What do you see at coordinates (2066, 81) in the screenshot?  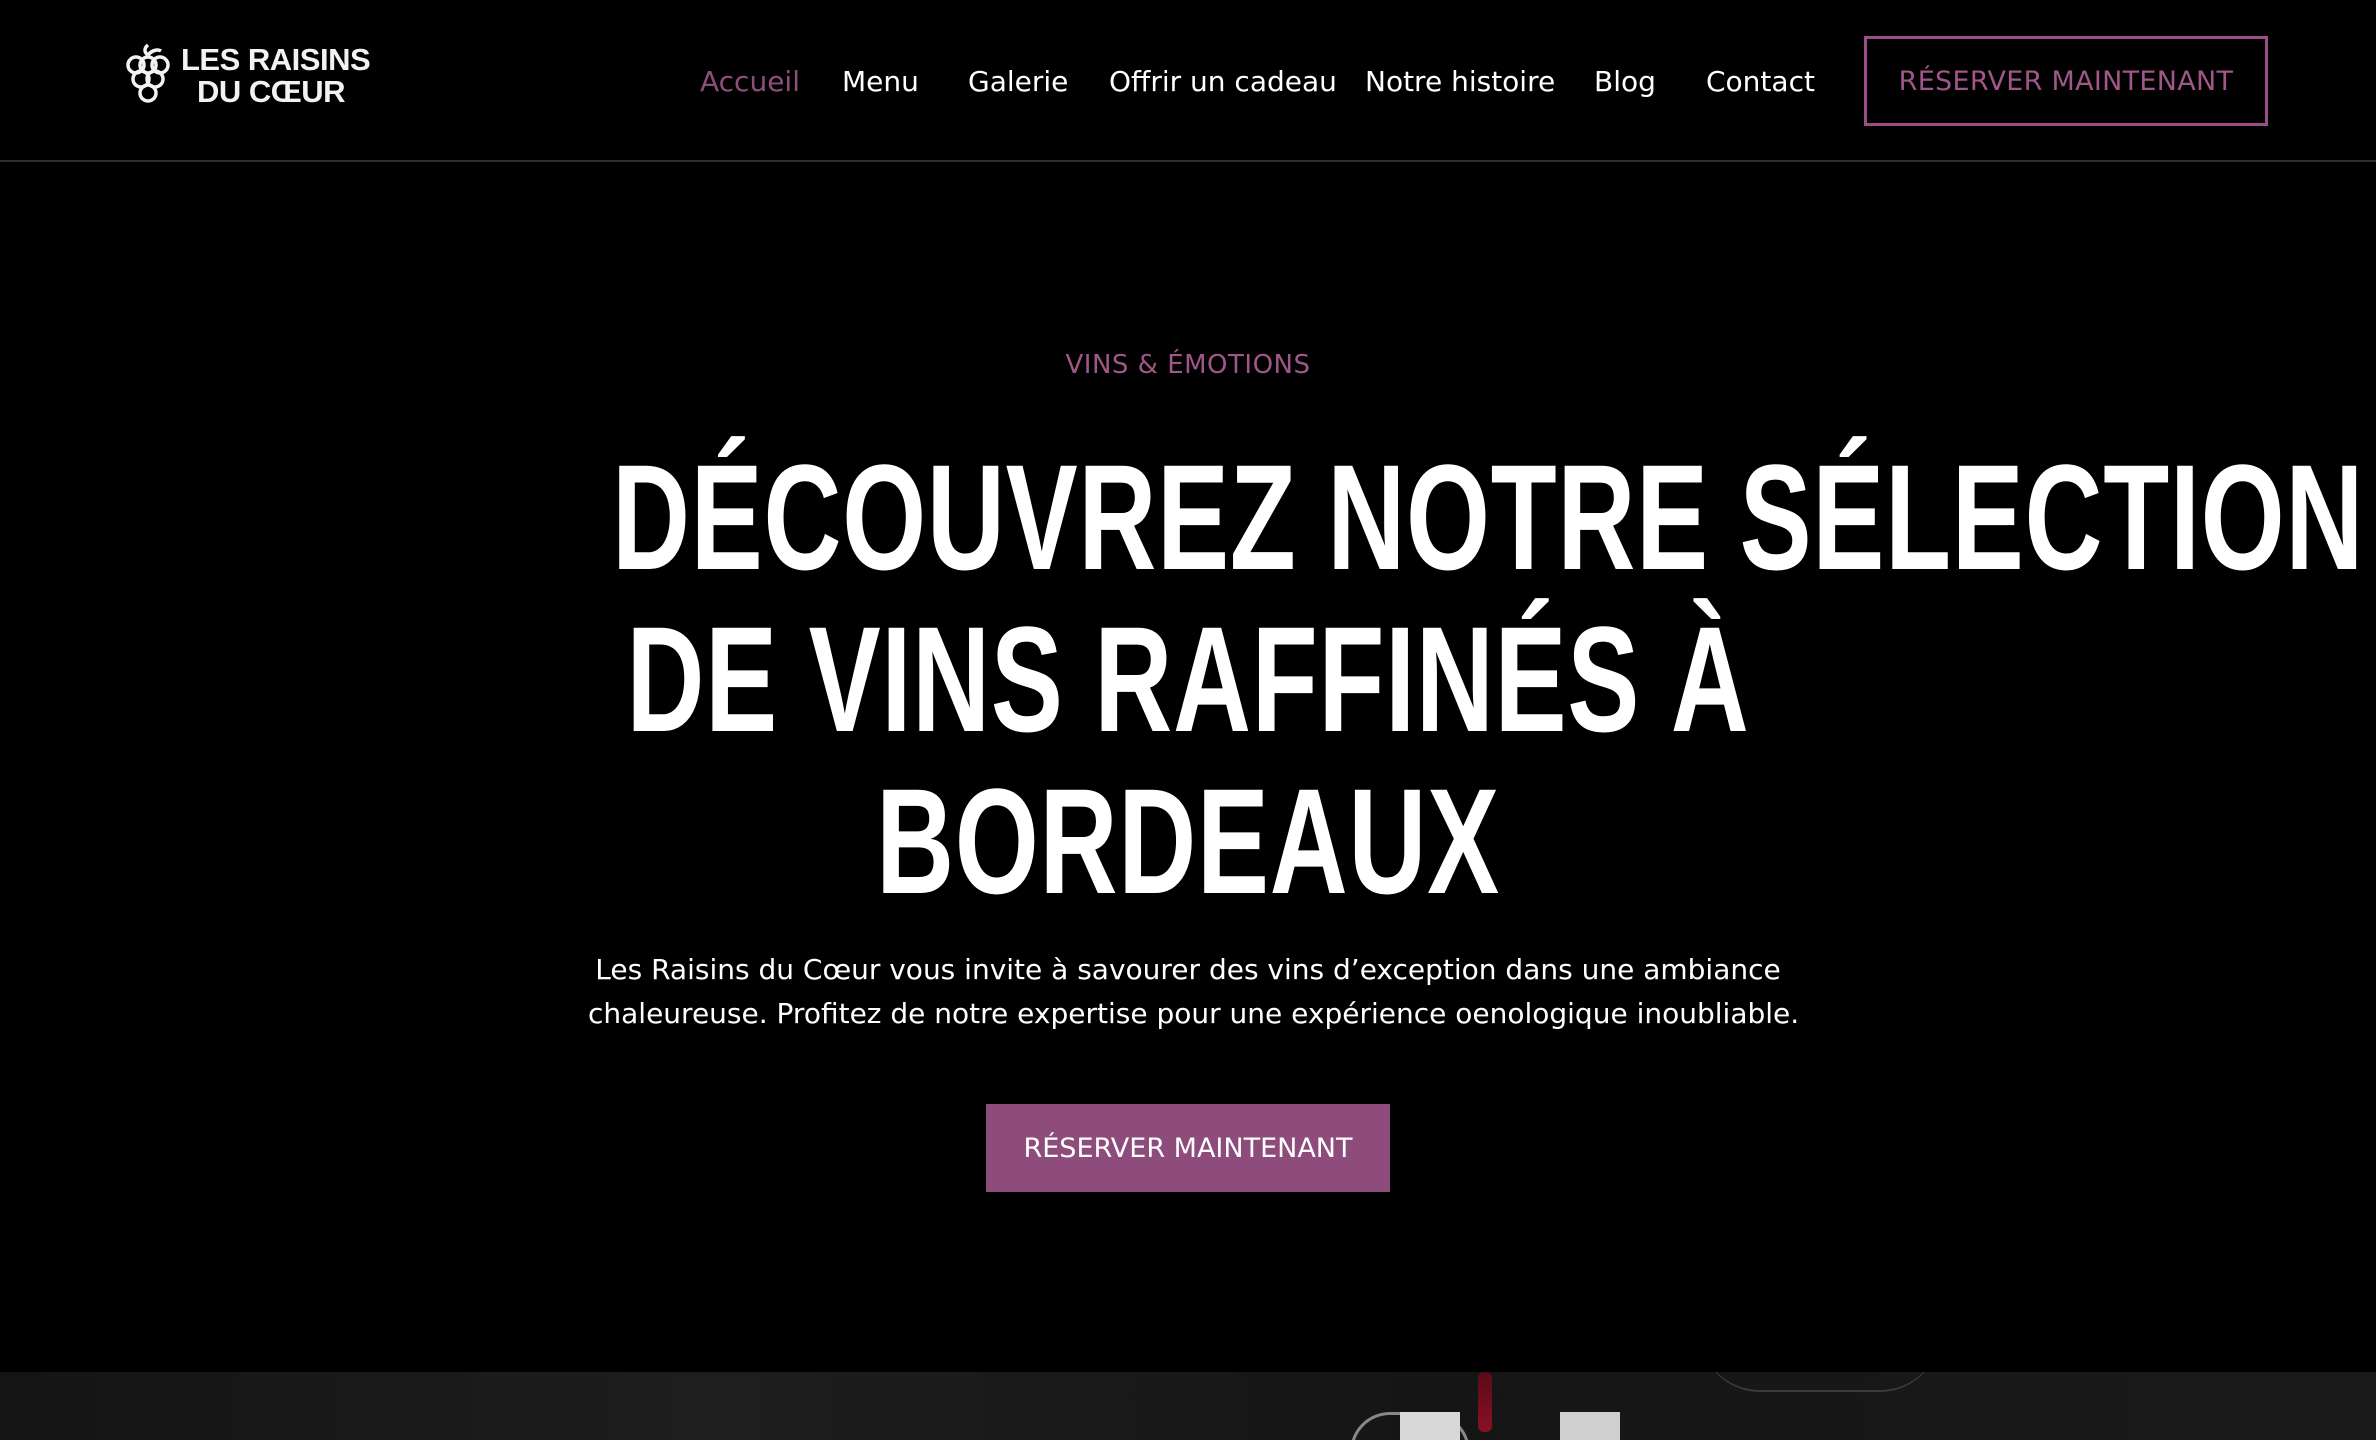 I see `reserve-now-header-button: RÉSERVER MAINTENANT` at bounding box center [2066, 81].